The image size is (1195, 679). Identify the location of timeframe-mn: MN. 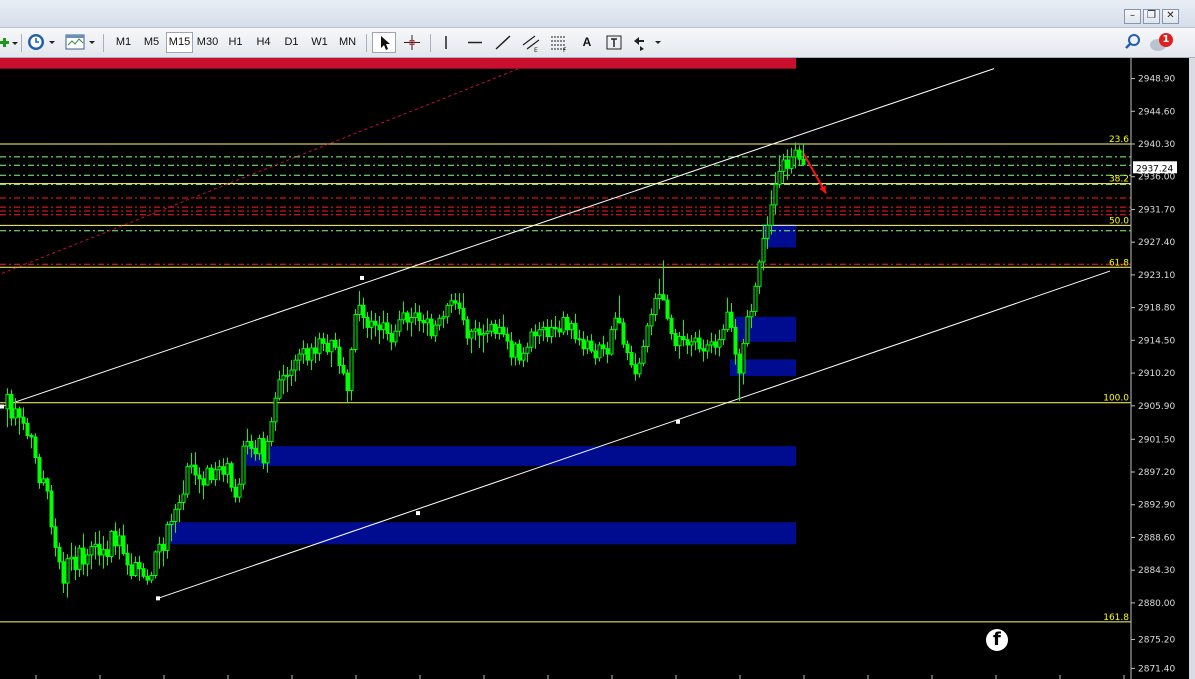
(347, 42).